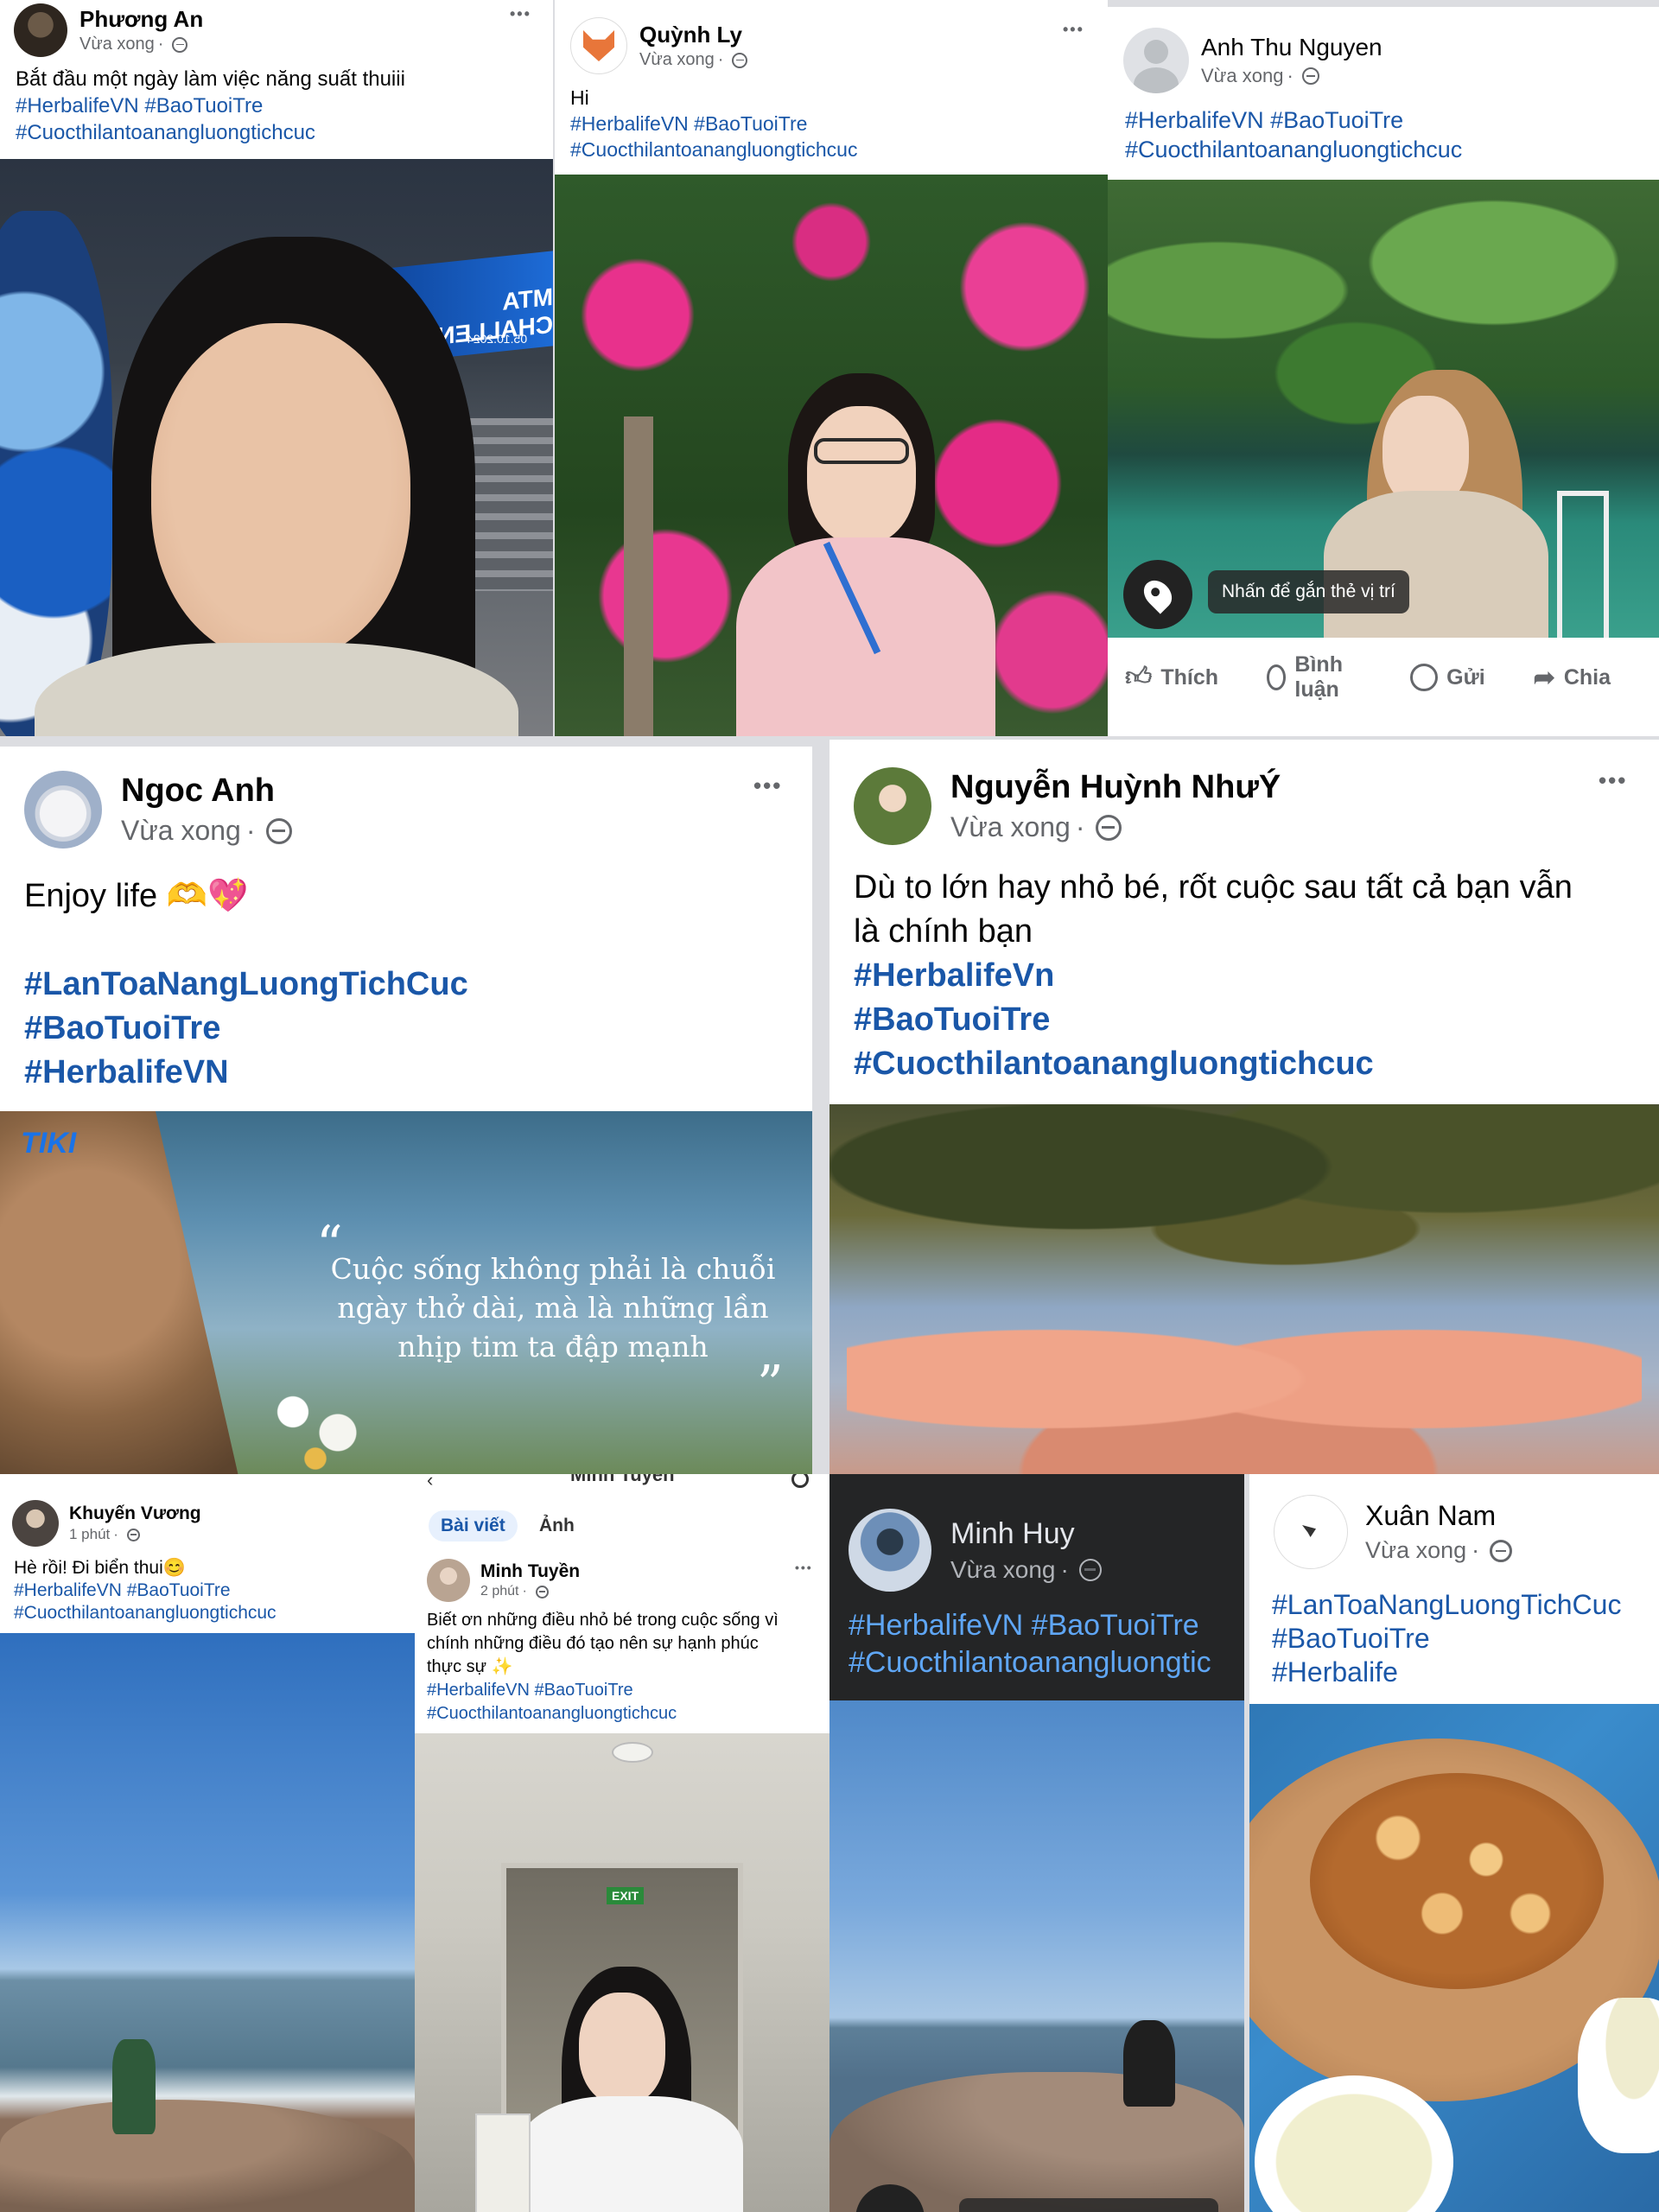 This screenshot has height=2212, width=1659. What do you see at coordinates (1157, 594) in the screenshot?
I see `location-pin-button` at bounding box center [1157, 594].